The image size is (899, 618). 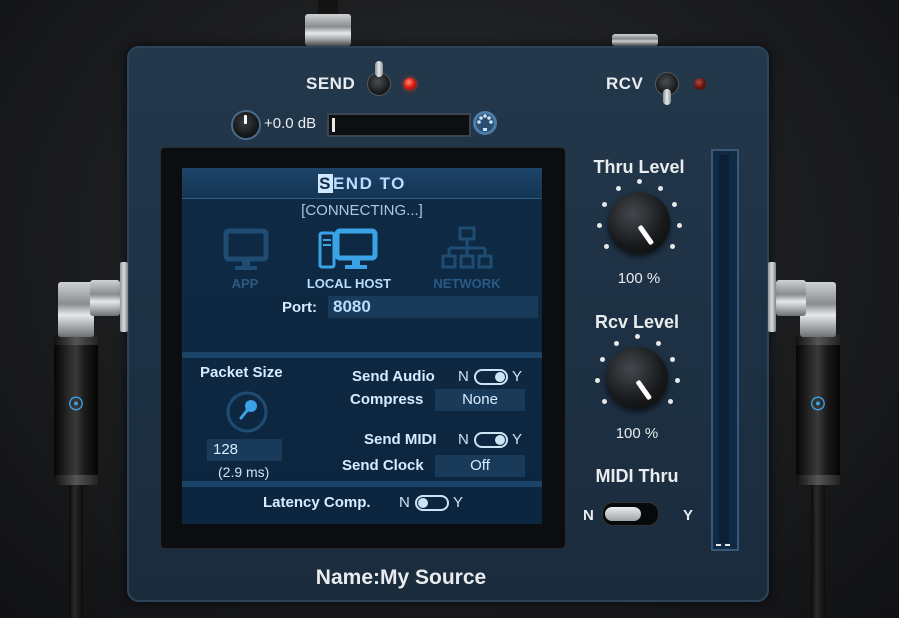 I want to click on monitor-icon, so click(x=246, y=249).